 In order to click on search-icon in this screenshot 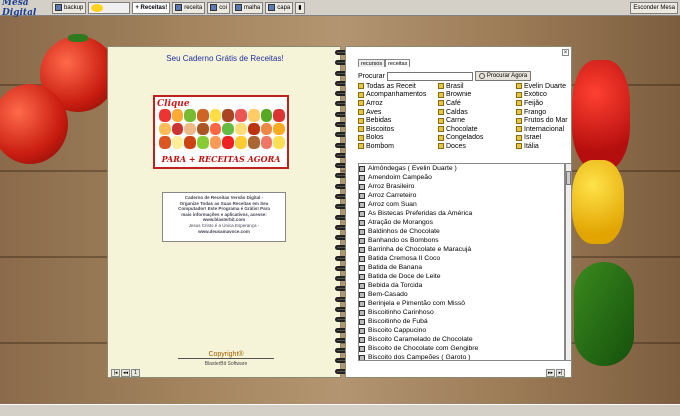, I will do `click(481, 76)`.